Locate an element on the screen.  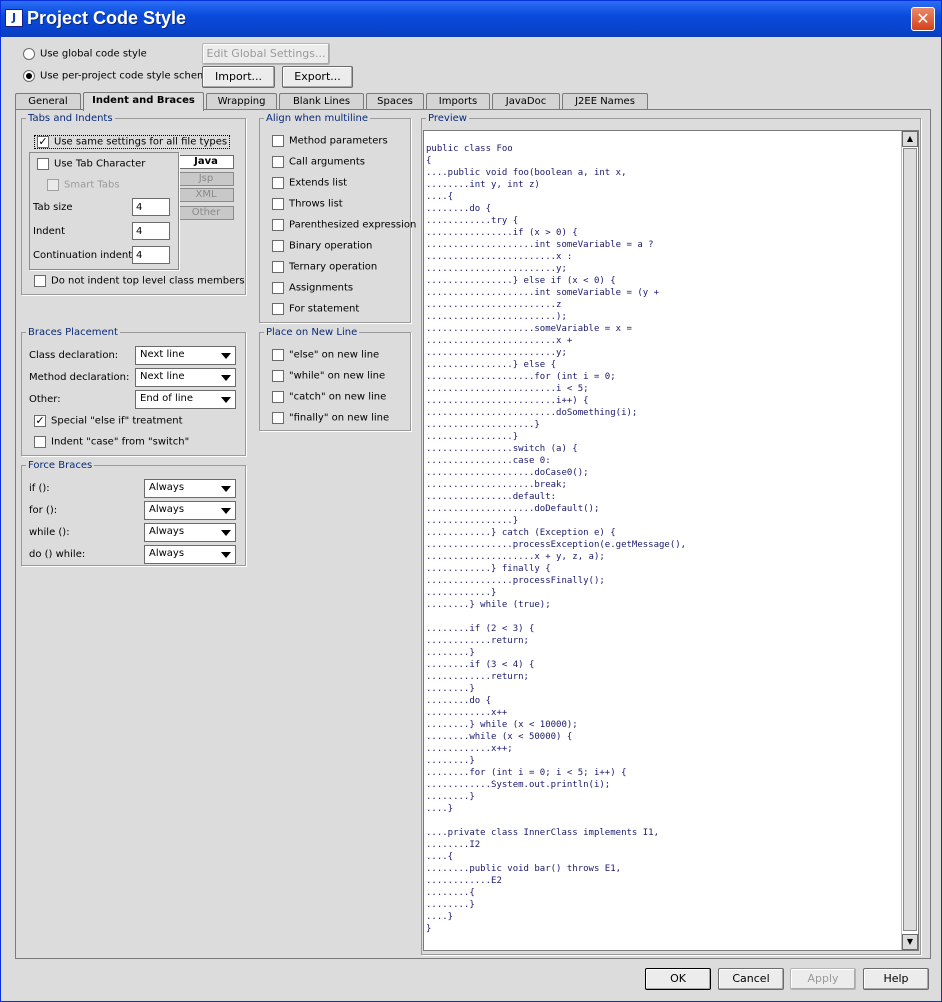
window-title: Project Code Style is located at coordinates (107, 18).